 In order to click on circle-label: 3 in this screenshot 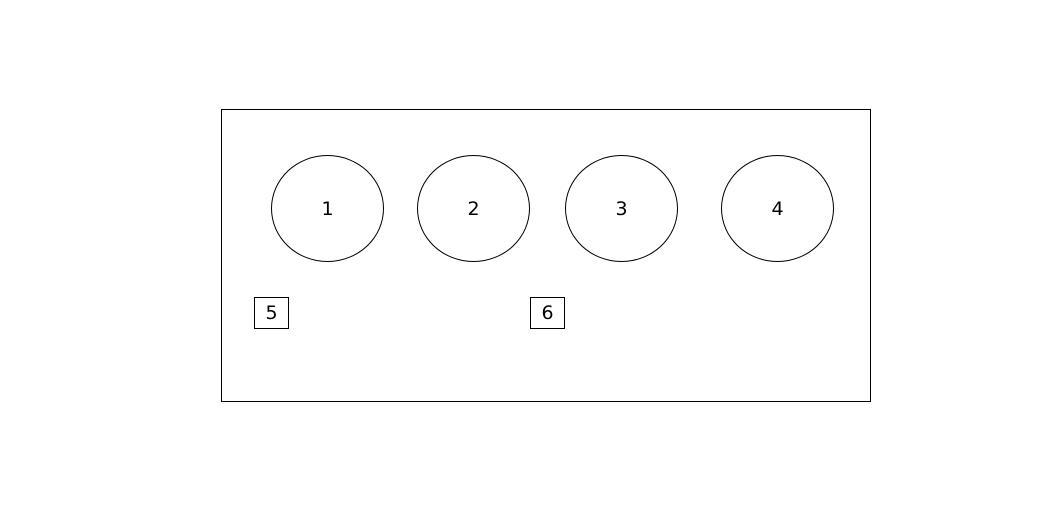, I will do `click(621, 208)`.